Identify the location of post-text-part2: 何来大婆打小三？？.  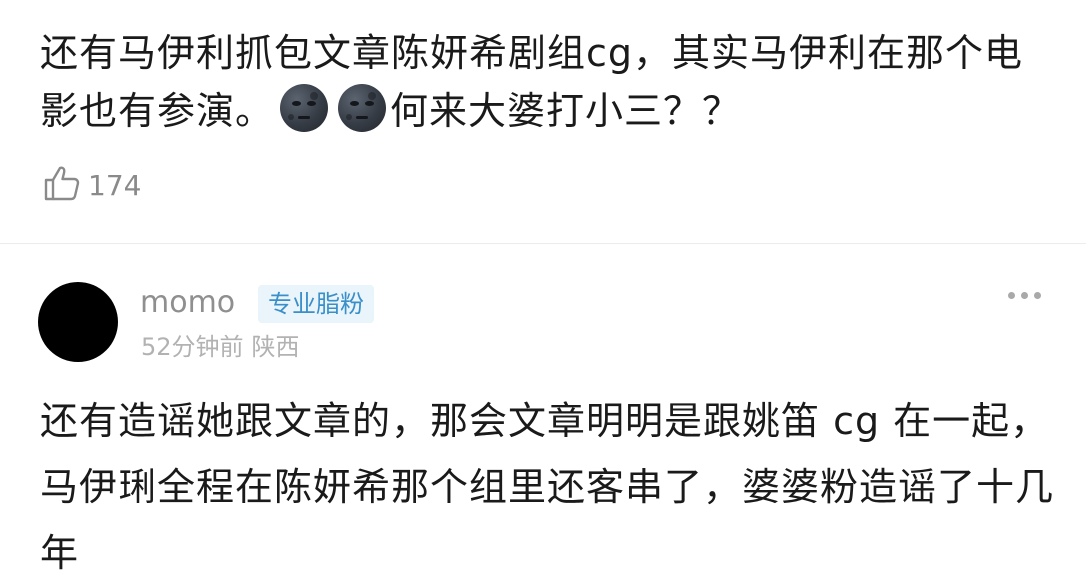
(566, 111).